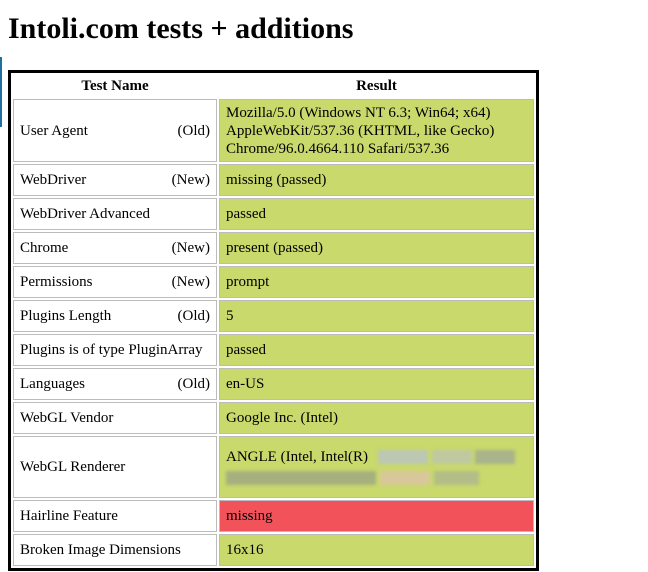 The width and height of the screenshot is (648, 572). What do you see at coordinates (115, 130) in the screenshot?
I see `test-name-cell: User Agent (Old)` at bounding box center [115, 130].